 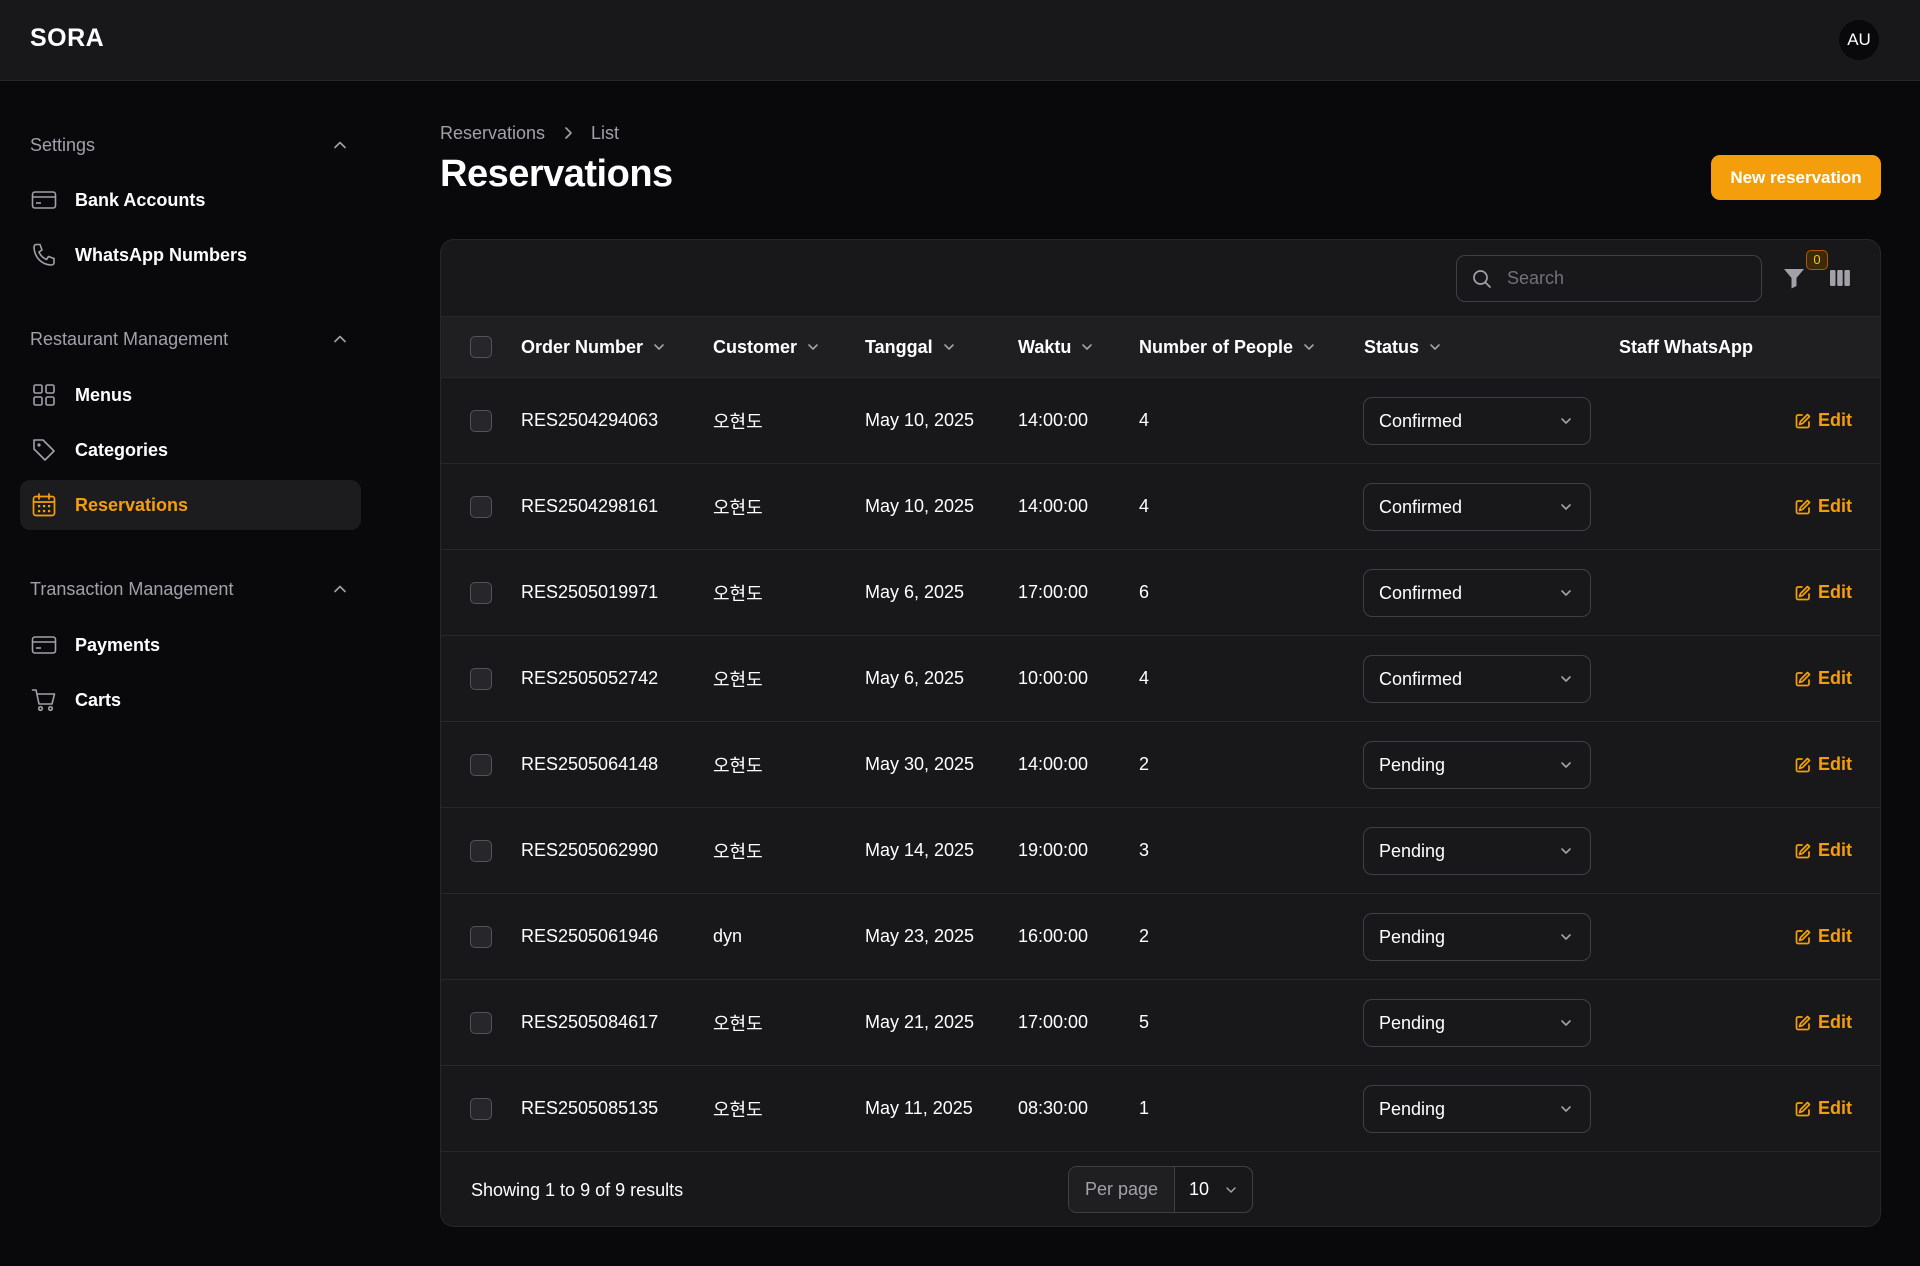 I want to click on column-customer: Customer, so click(x=767, y=347).